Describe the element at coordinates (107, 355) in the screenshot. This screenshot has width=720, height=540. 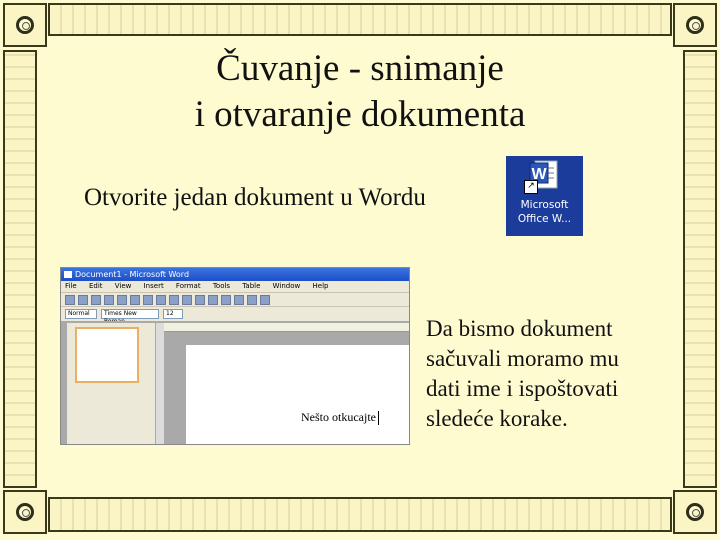
I see `page-thumbnail` at that location.